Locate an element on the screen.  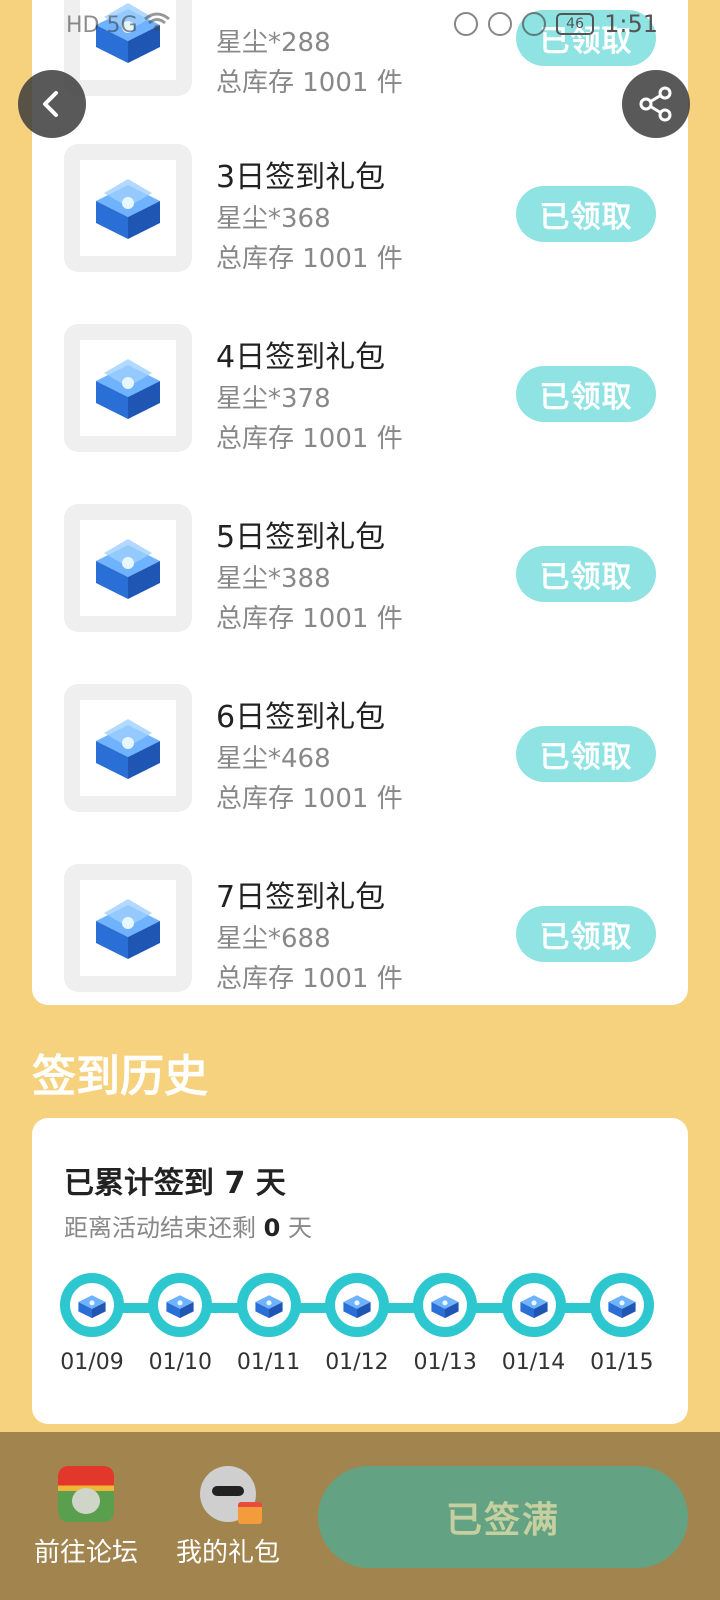
checkin-date-label: 01/15 is located at coordinates (622, 1362).